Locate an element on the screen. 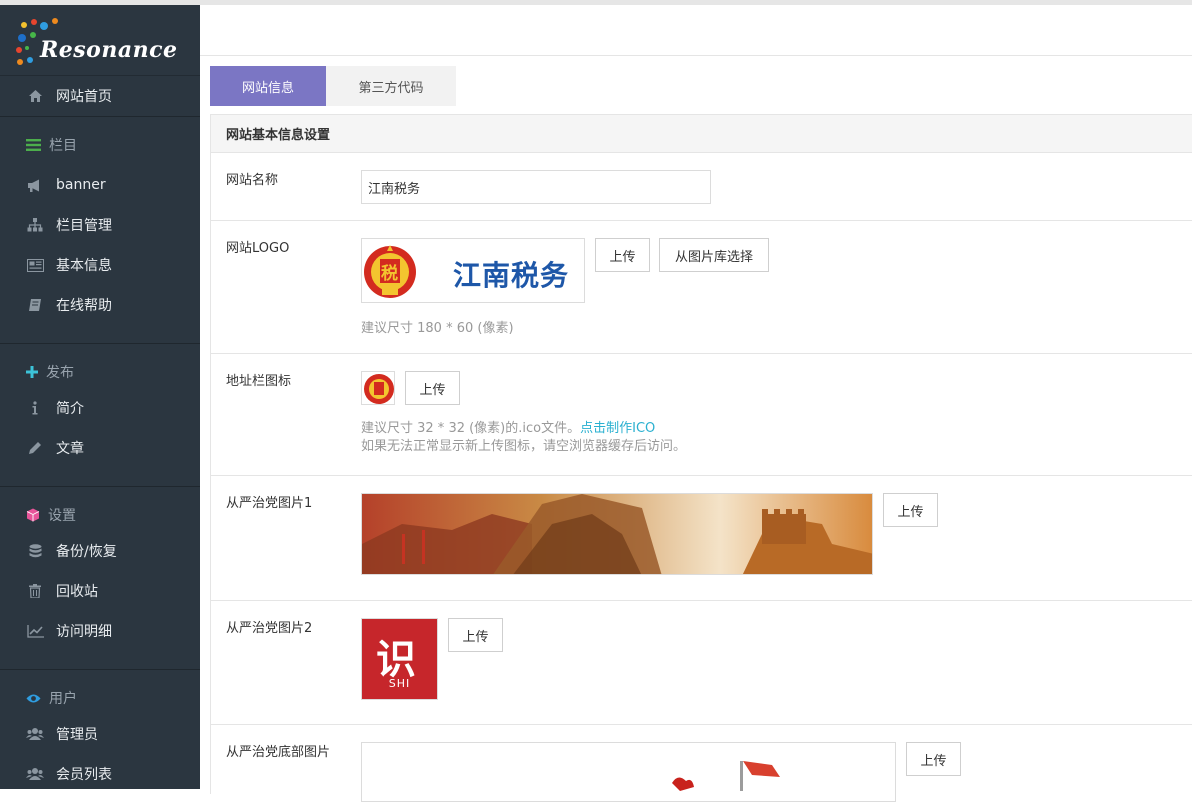 The width and height of the screenshot is (1192, 802). sidebar-item-label: 备份/恢复 is located at coordinates (86, 552).